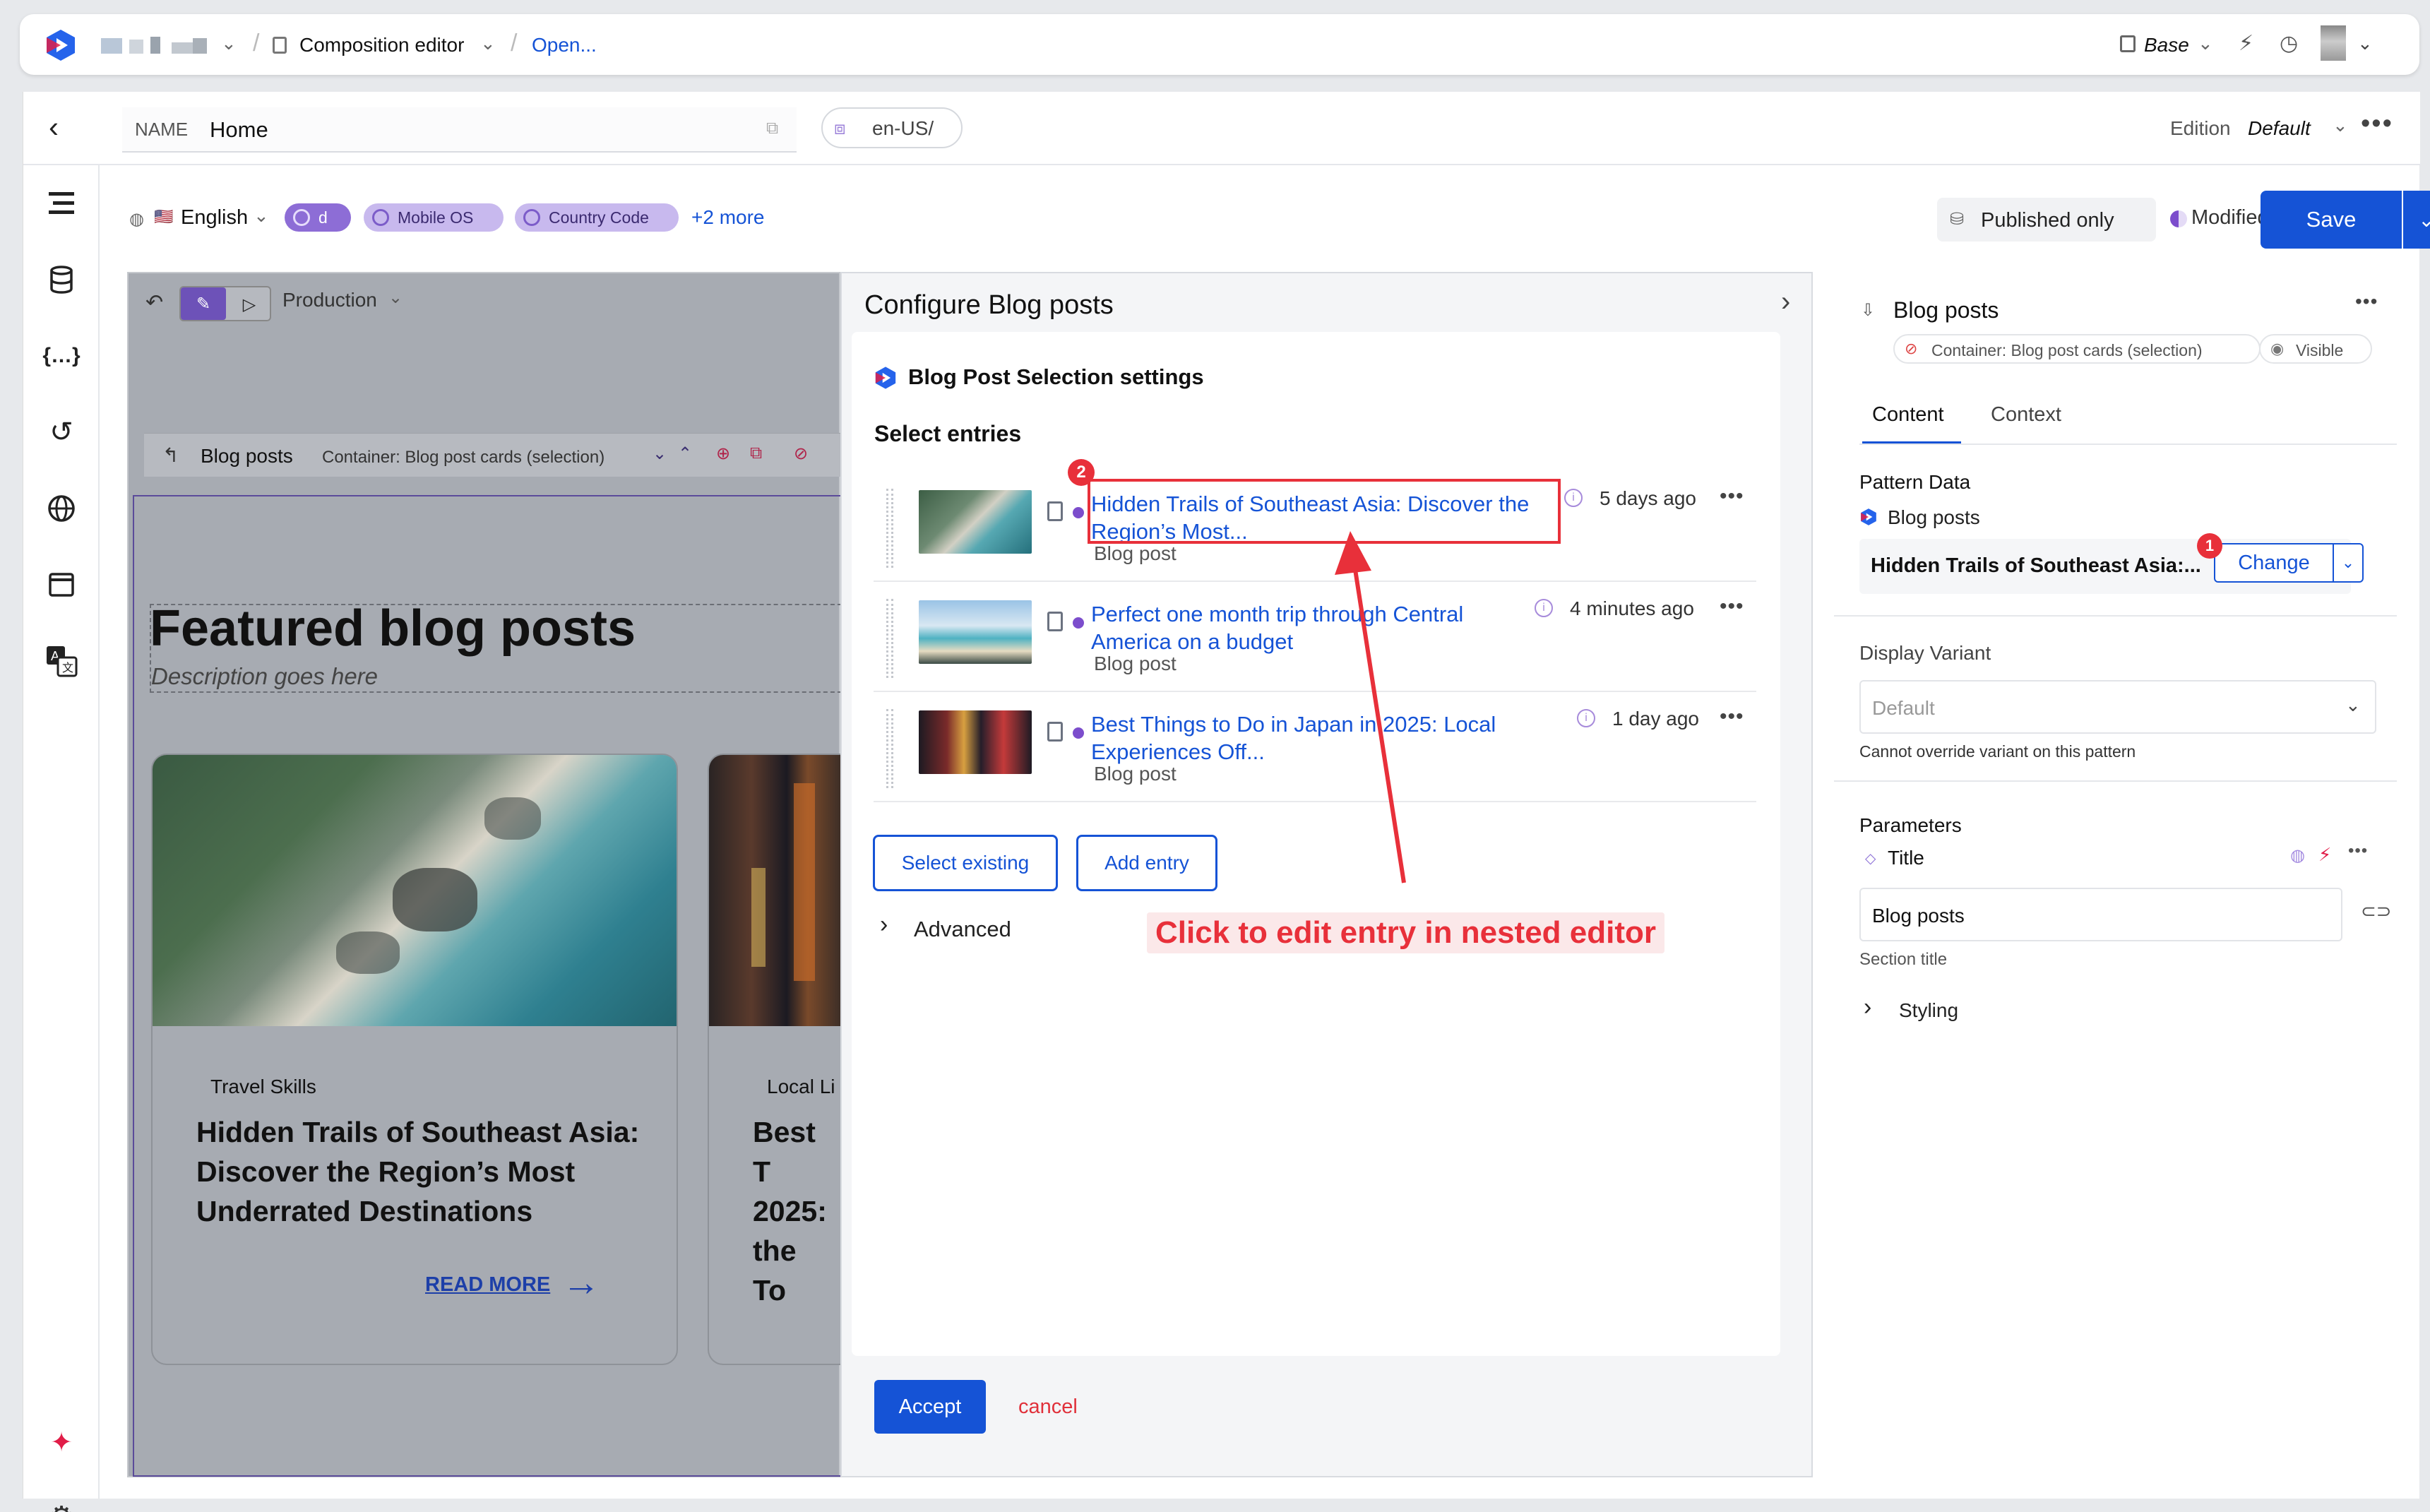  I want to click on arrow-right-icon: →, so click(581, 1282).